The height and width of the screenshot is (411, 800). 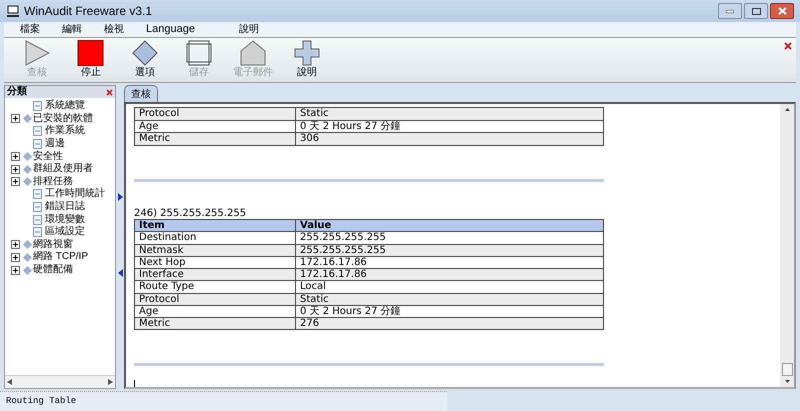 What do you see at coordinates (787, 369) in the screenshot?
I see `scroll-thumb` at bounding box center [787, 369].